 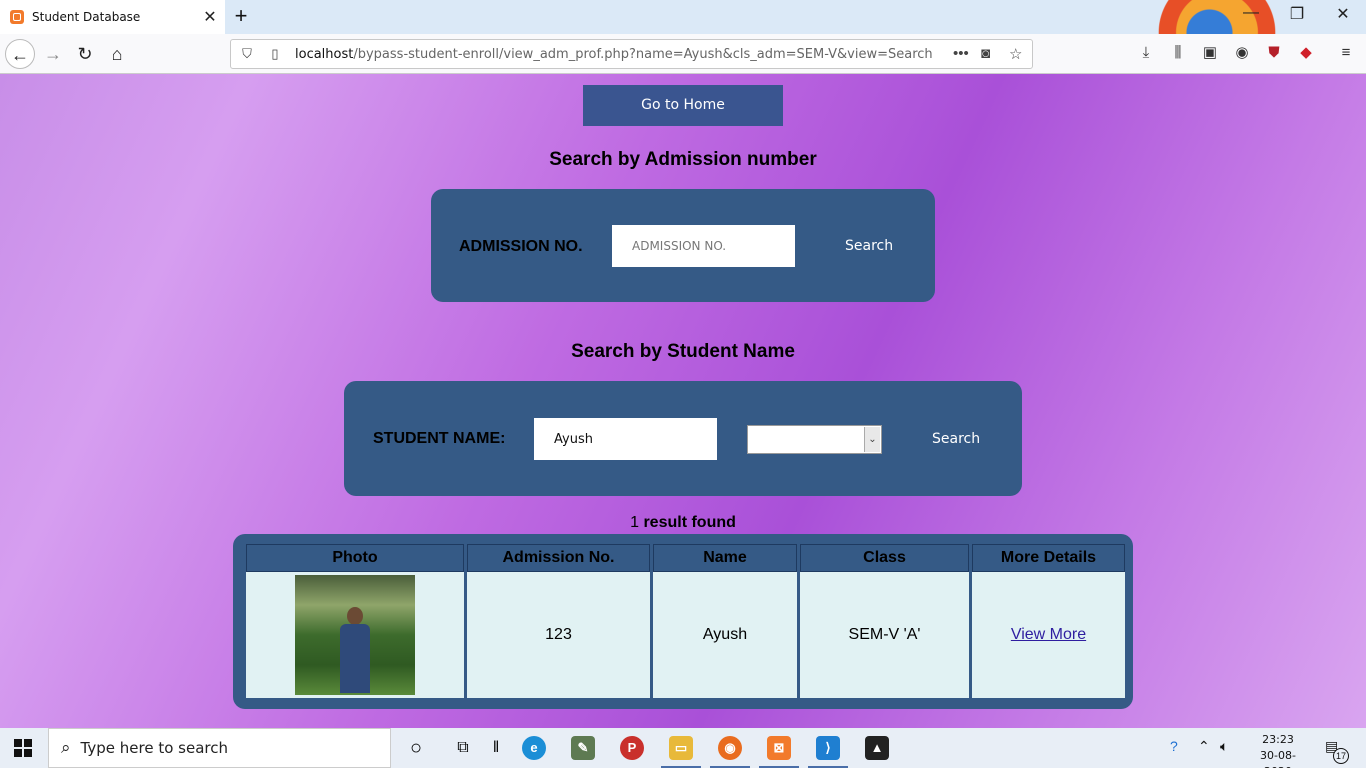 What do you see at coordinates (689, 522) in the screenshot?
I see `result-count-text: result found` at bounding box center [689, 522].